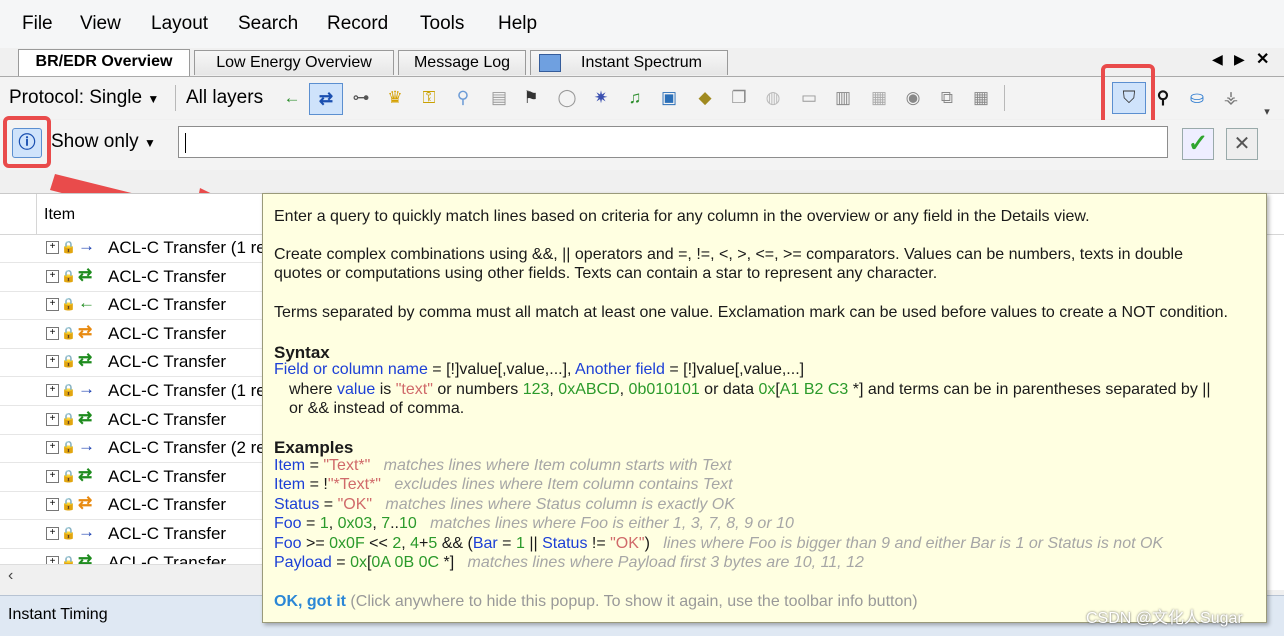  What do you see at coordinates (531, 98) in the screenshot?
I see `checkered-flag-icon: ⚑` at bounding box center [531, 98].